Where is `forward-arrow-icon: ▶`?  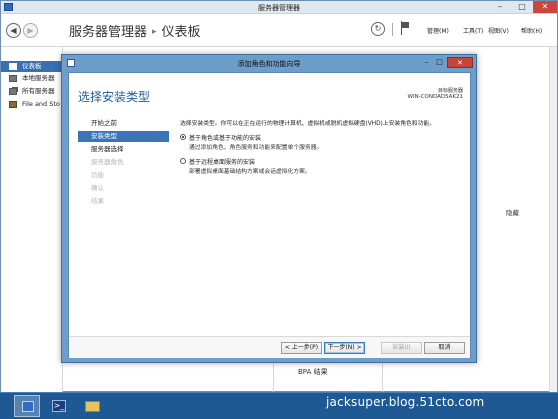 forward-arrow-icon: ▶ is located at coordinates (30, 30).